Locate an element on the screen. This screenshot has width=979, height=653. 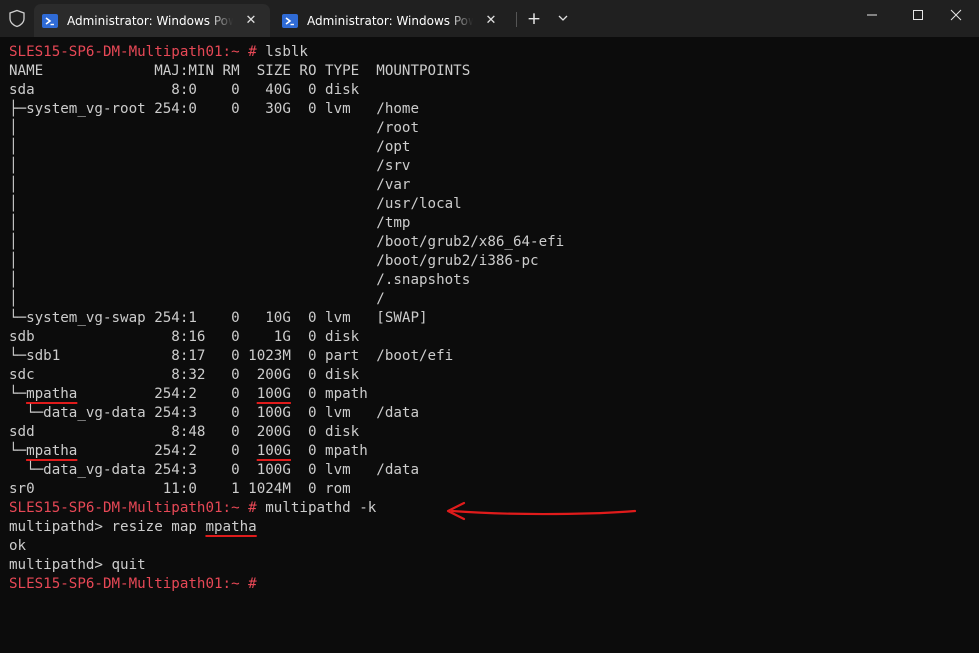
terminal-line: └─sdb1 8:17 0 1023M 0 part /boot/efi is located at coordinates (231, 356).